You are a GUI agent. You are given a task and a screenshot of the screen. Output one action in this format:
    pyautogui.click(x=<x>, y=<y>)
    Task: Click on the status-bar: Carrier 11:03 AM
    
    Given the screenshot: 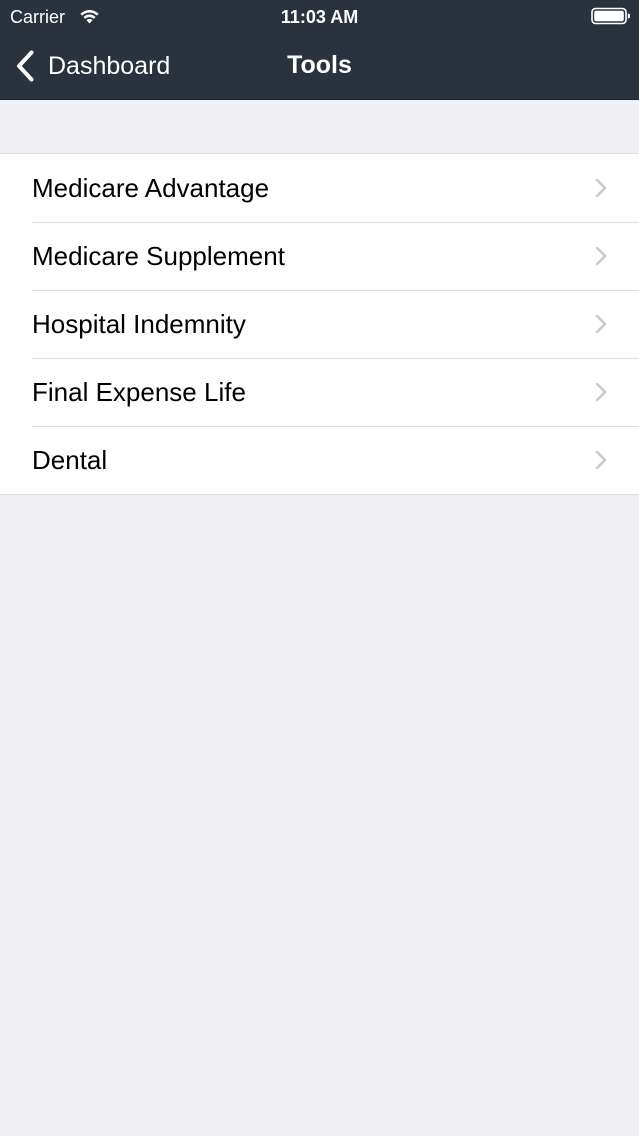 What is the action you would take?
    pyautogui.click(x=319, y=17)
    